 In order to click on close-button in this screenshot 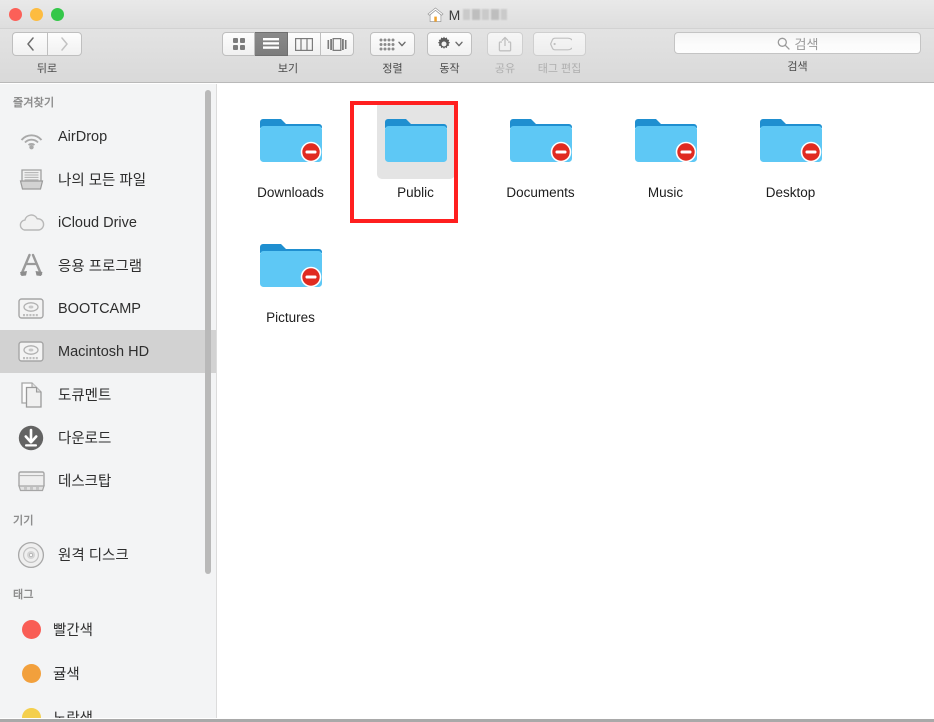, I will do `click(15, 14)`.